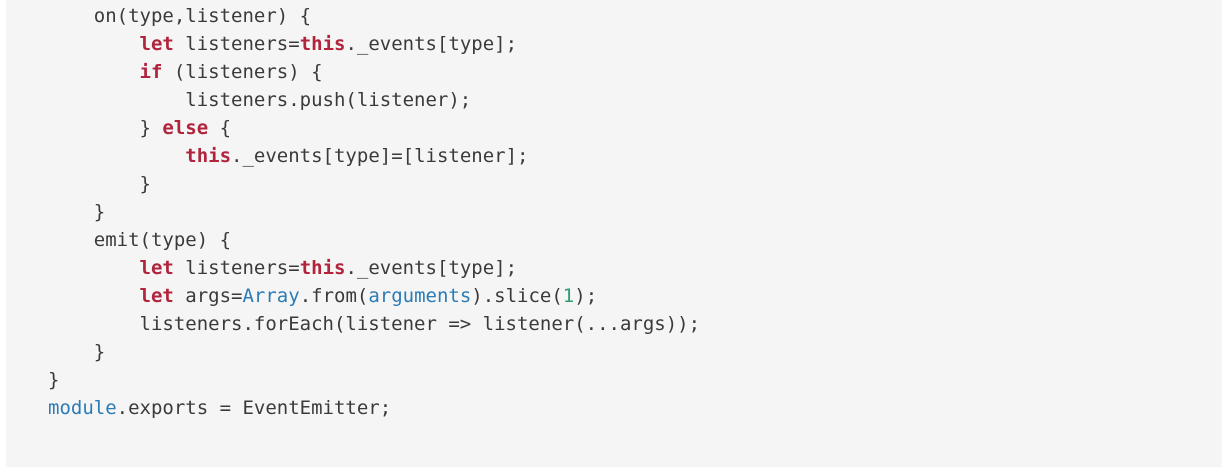 This screenshot has width=1226, height=474. I want to click on code-token: on(type,listener) {, so click(180, 16).